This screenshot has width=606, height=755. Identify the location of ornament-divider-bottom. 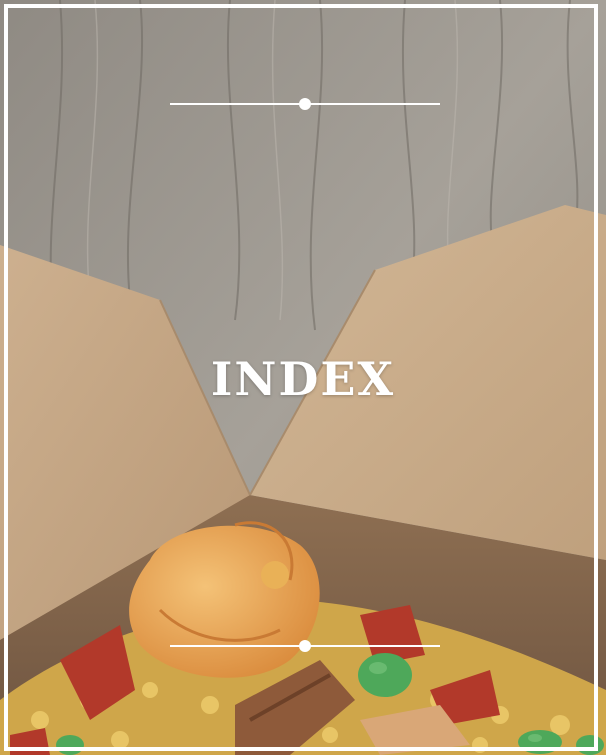
(305, 646).